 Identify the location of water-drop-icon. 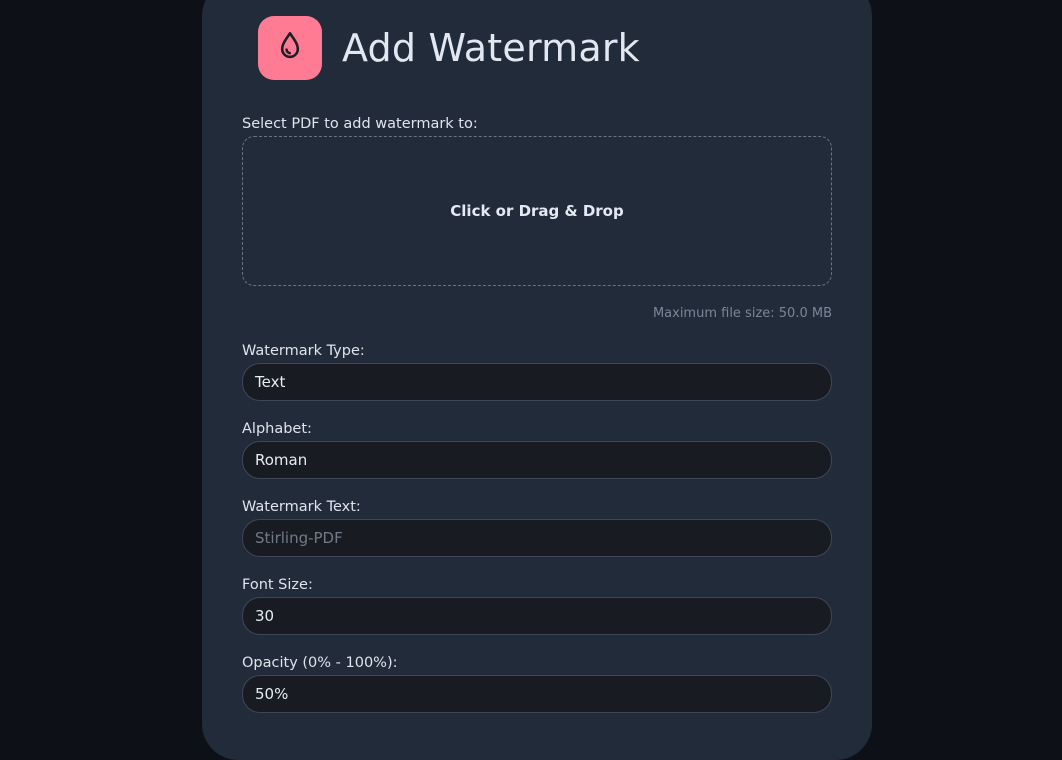
(290, 48).